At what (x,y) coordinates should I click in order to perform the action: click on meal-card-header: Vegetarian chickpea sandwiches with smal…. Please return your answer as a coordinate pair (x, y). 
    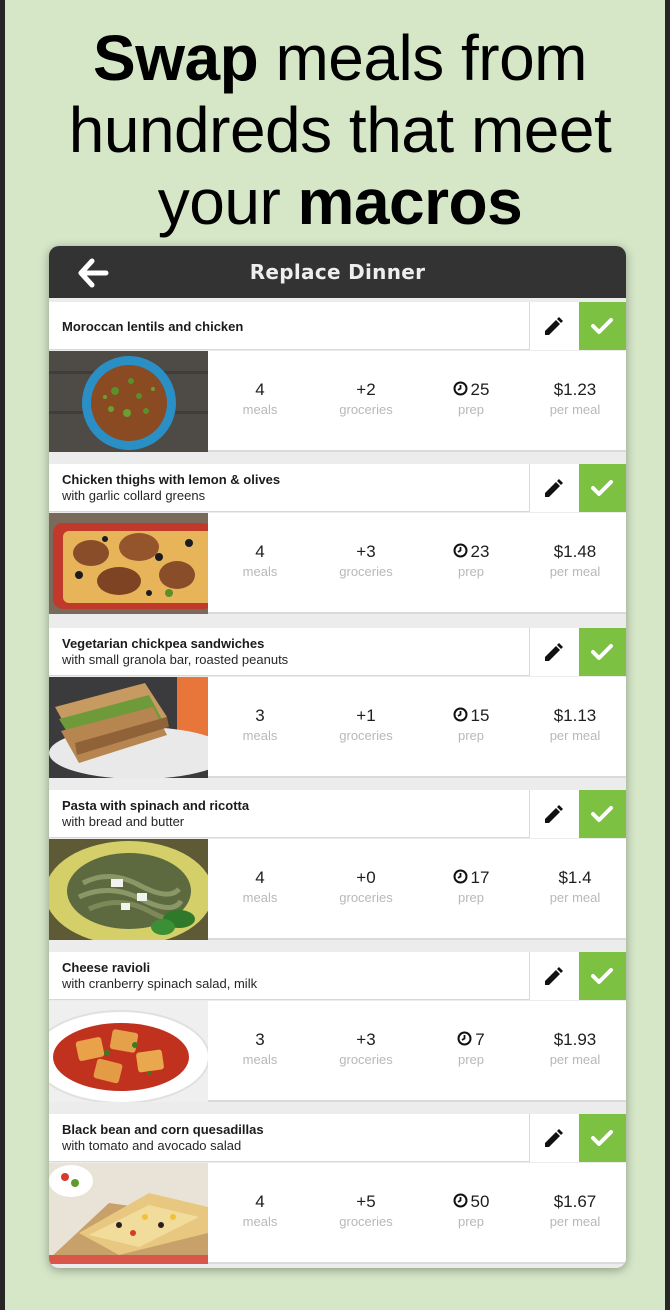
    Looking at the image, I should click on (337, 652).